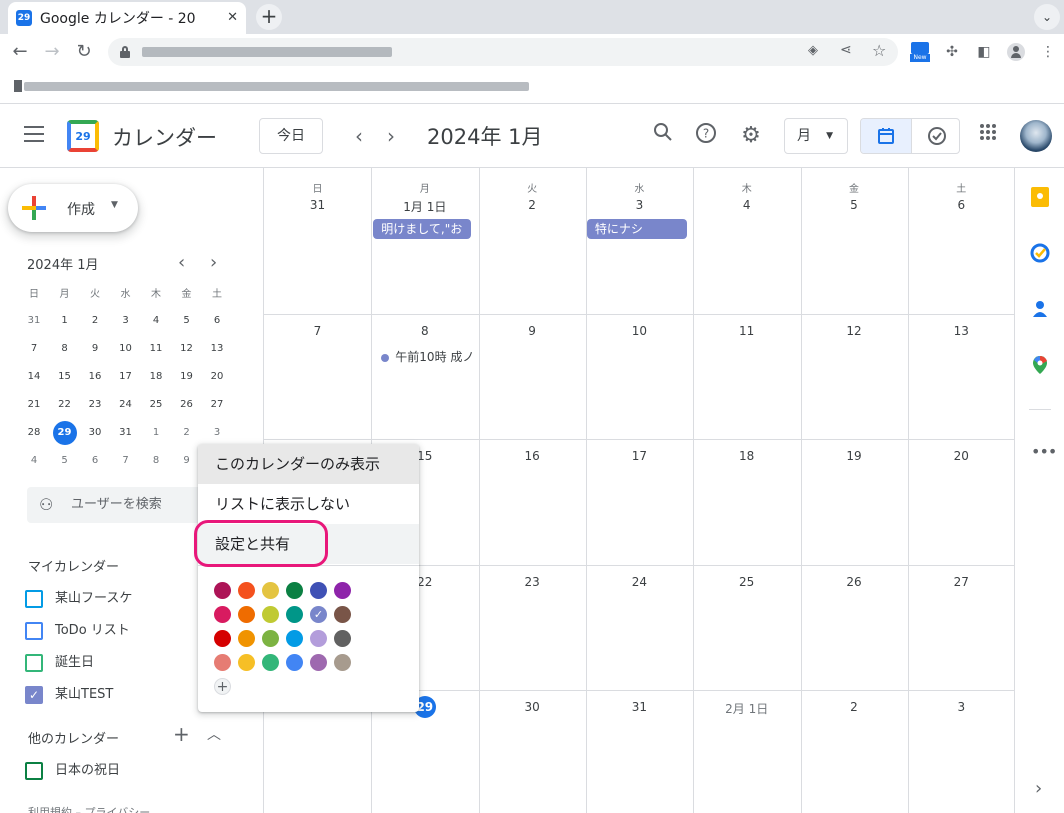  I want to click on puzzle-icon: ✣, so click(952, 52).